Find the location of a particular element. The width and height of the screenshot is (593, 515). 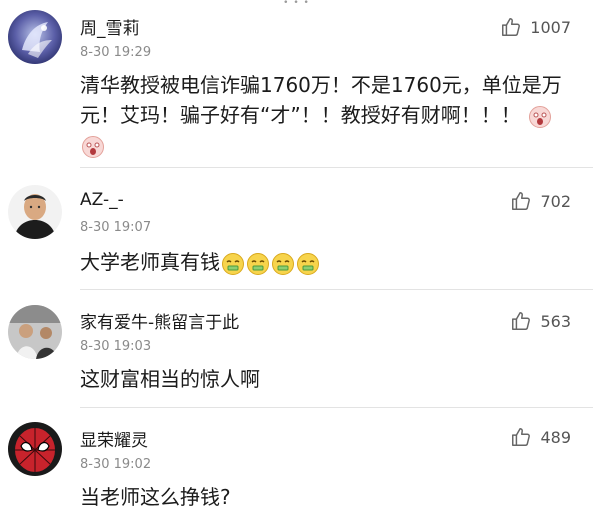

timestamp: 8-30 19:29 is located at coordinates (116, 52).